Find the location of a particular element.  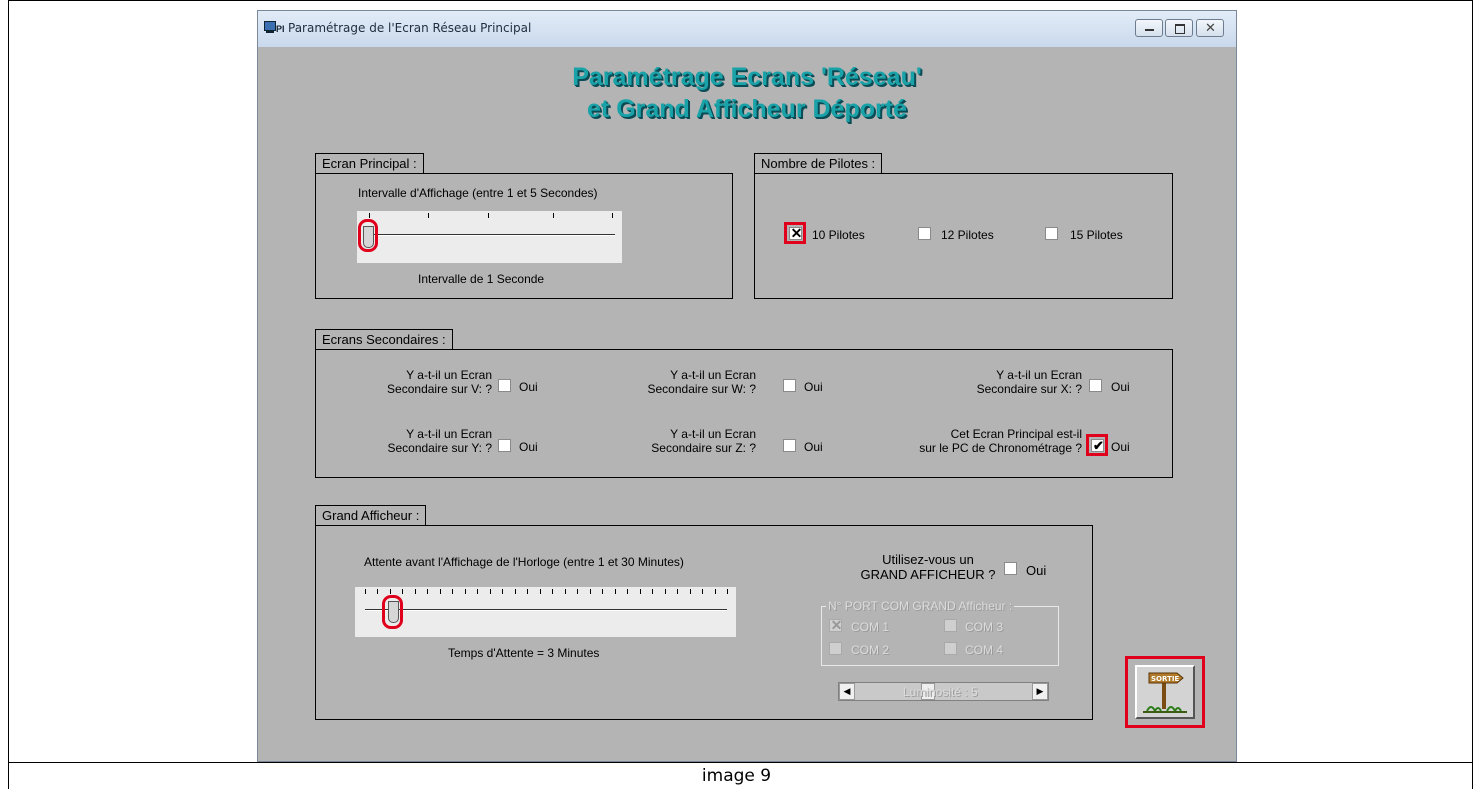

pilotes-10-checkbox: ✕ is located at coordinates (795, 233).